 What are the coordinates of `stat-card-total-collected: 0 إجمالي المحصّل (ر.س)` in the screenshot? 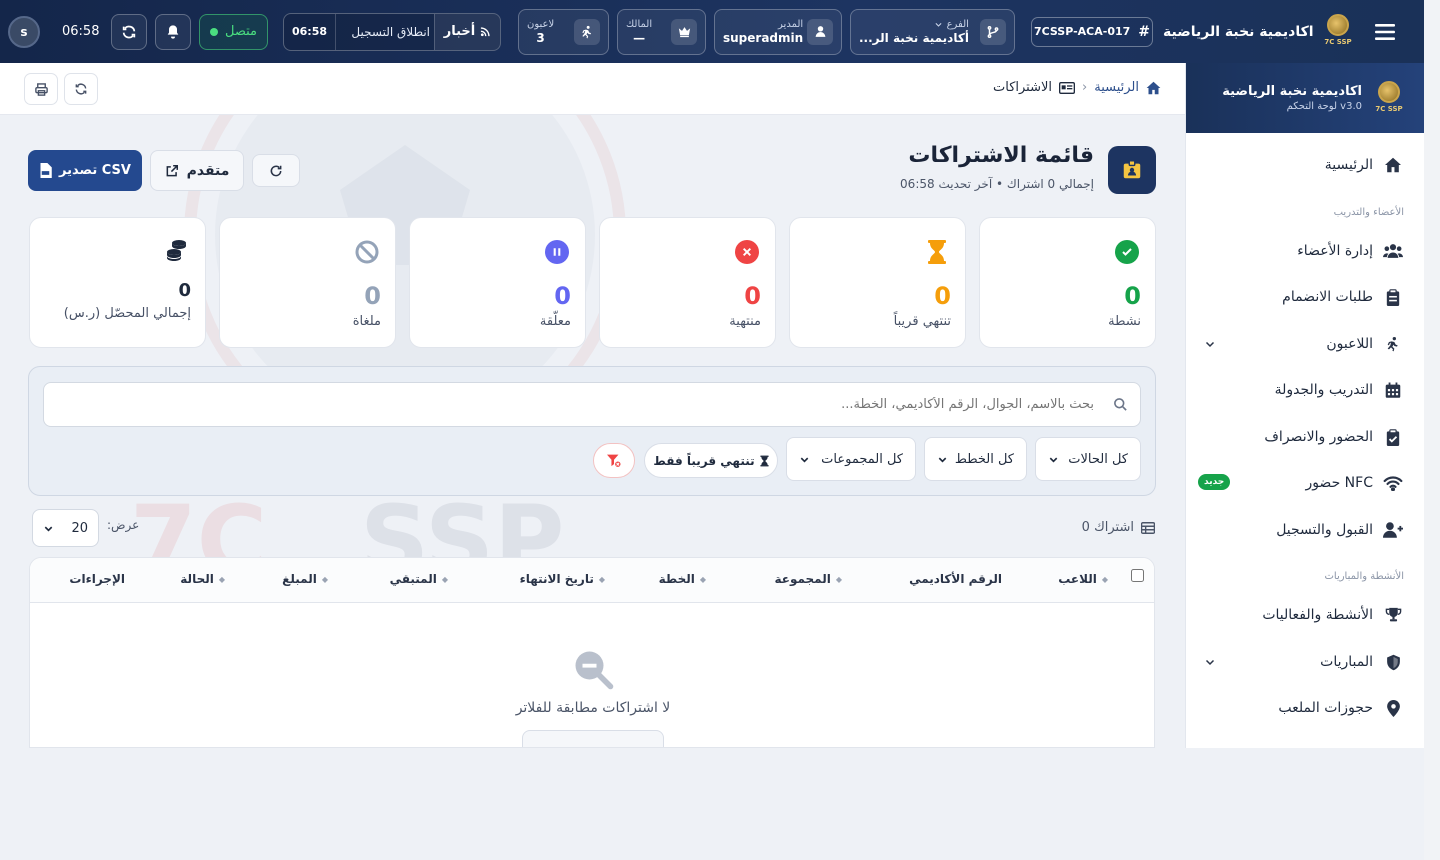 It's located at (117, 282).